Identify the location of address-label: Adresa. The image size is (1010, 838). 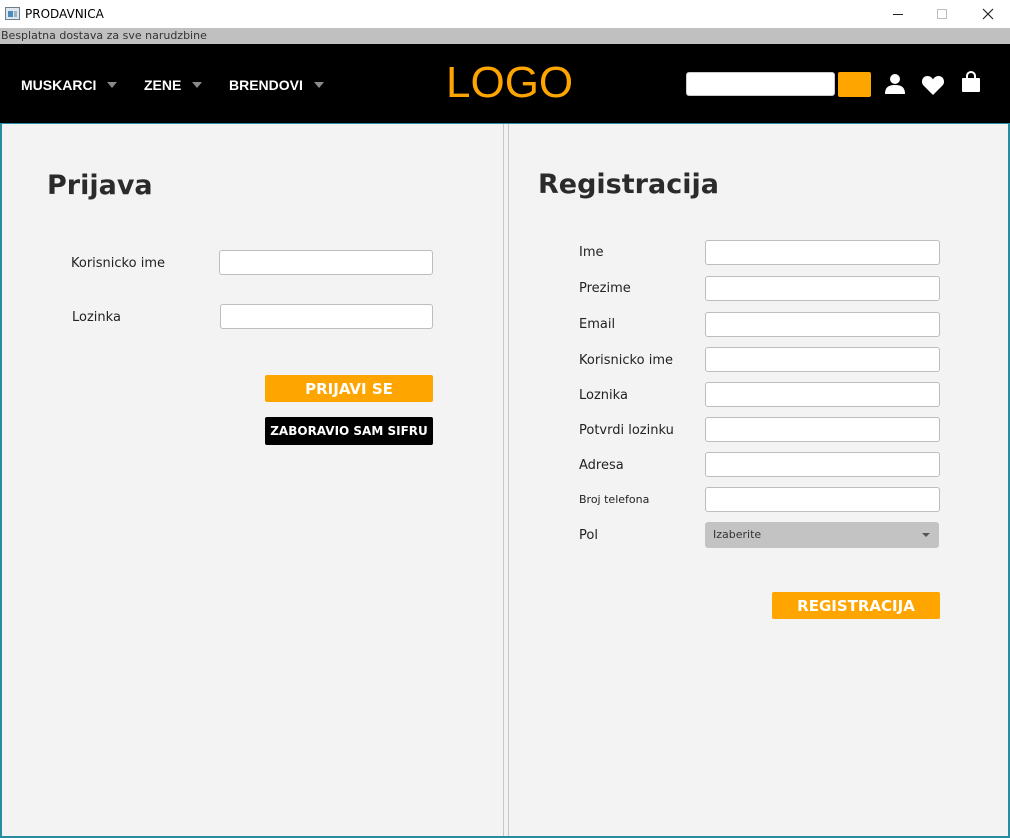
(601, 465).